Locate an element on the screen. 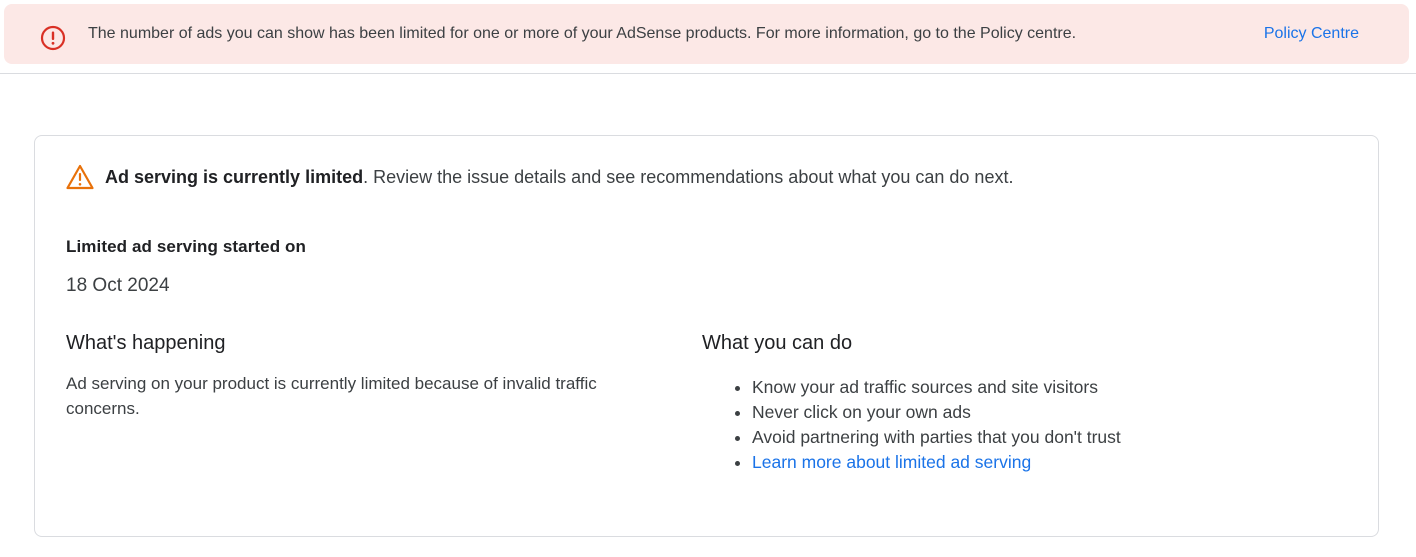  learn-more-link: Learn more about limited ad serving is located at coordinates (891, 462).